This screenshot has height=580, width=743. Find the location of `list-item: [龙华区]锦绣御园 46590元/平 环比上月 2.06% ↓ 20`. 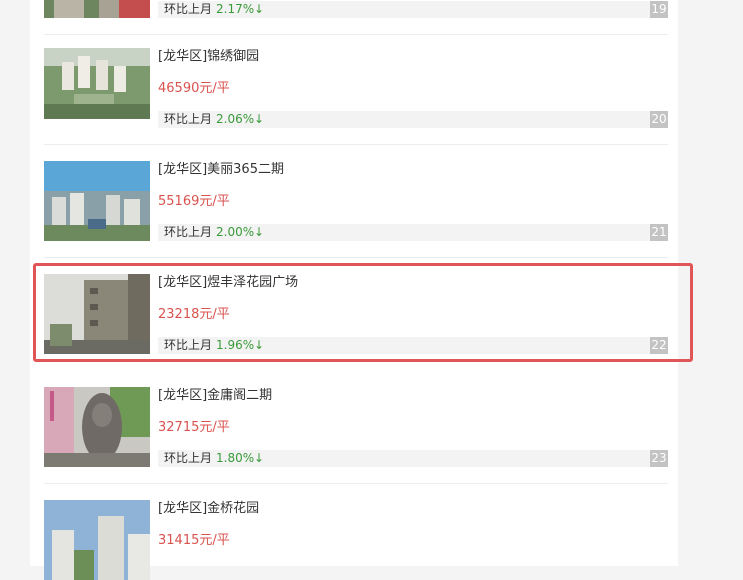

list-item: [龙华区]锦绣御园 46590元/平 环比上月 2.06% ↓ 20 is located at coordinates (356, 96).